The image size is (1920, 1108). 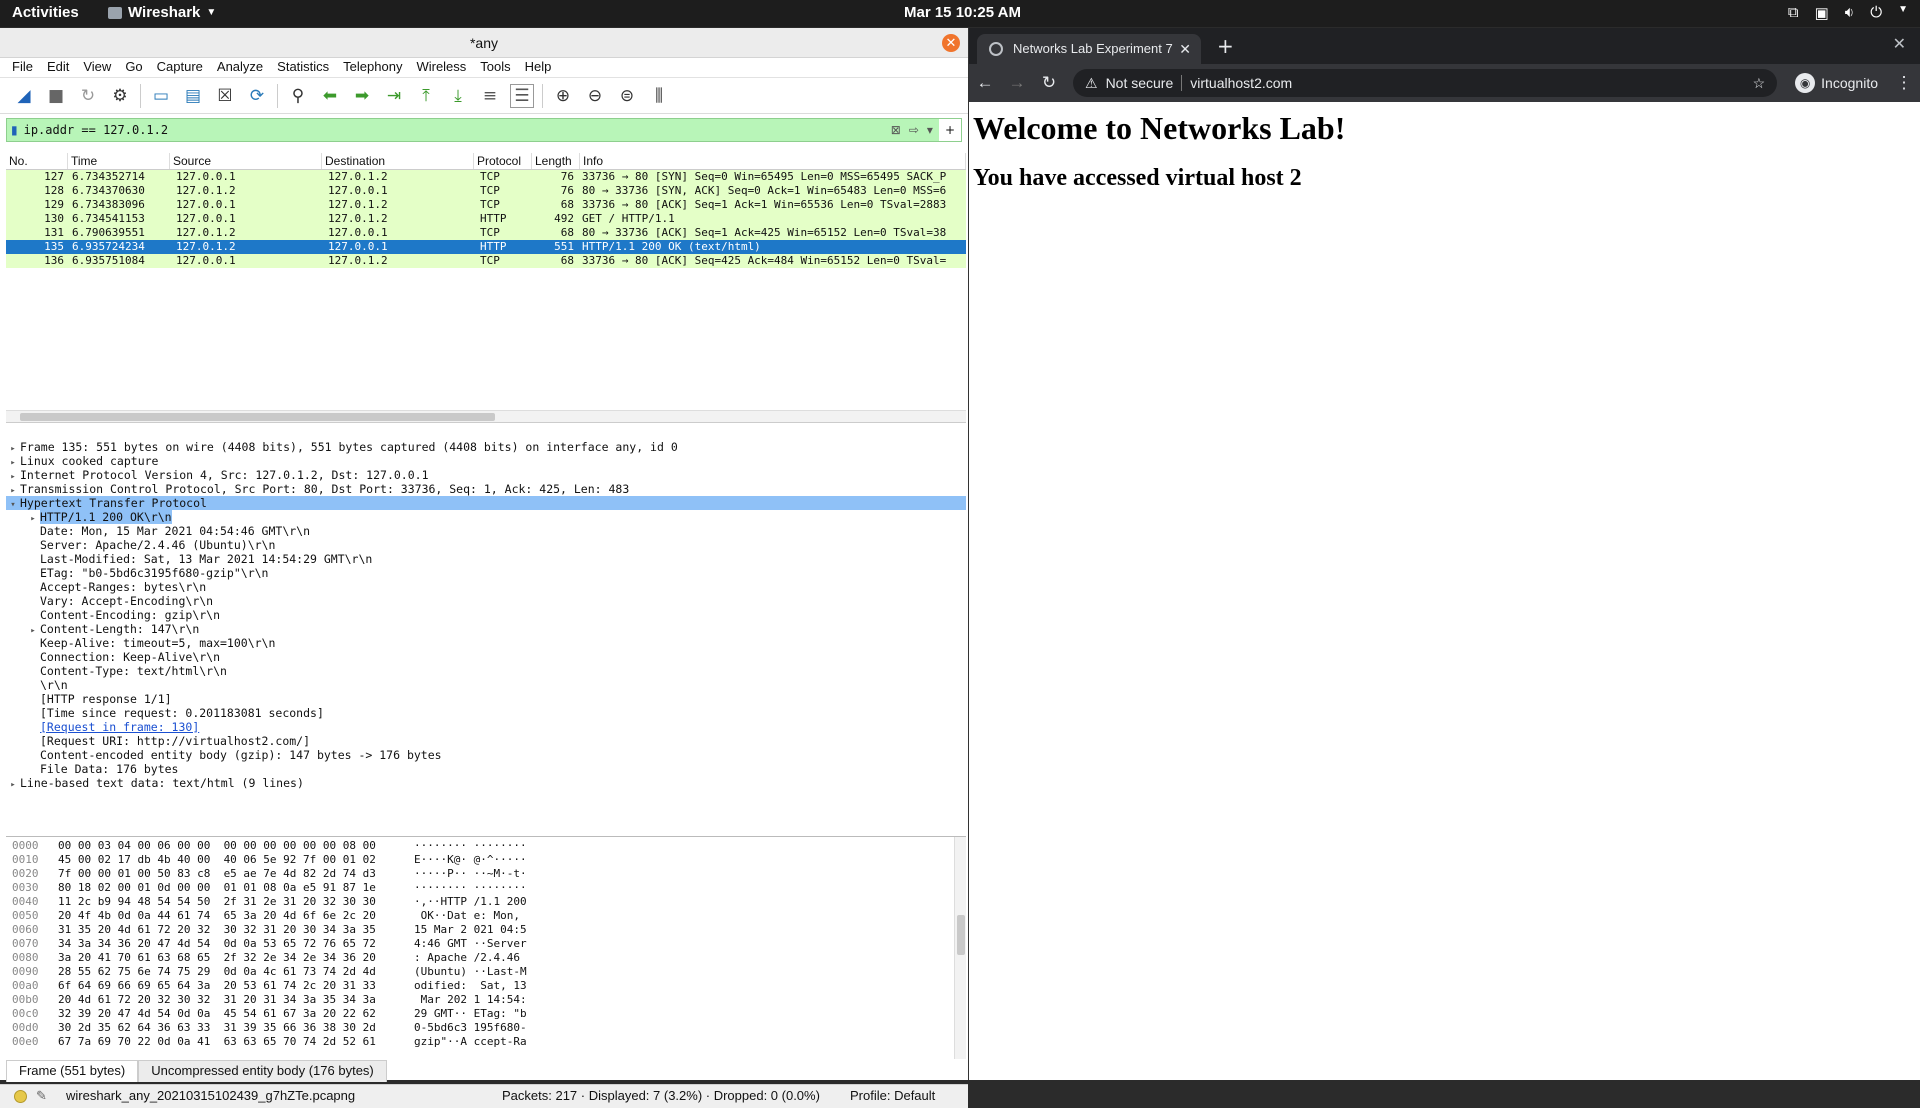 I want to click on menu-wireless: Wireless, so click(x=441, y=67).